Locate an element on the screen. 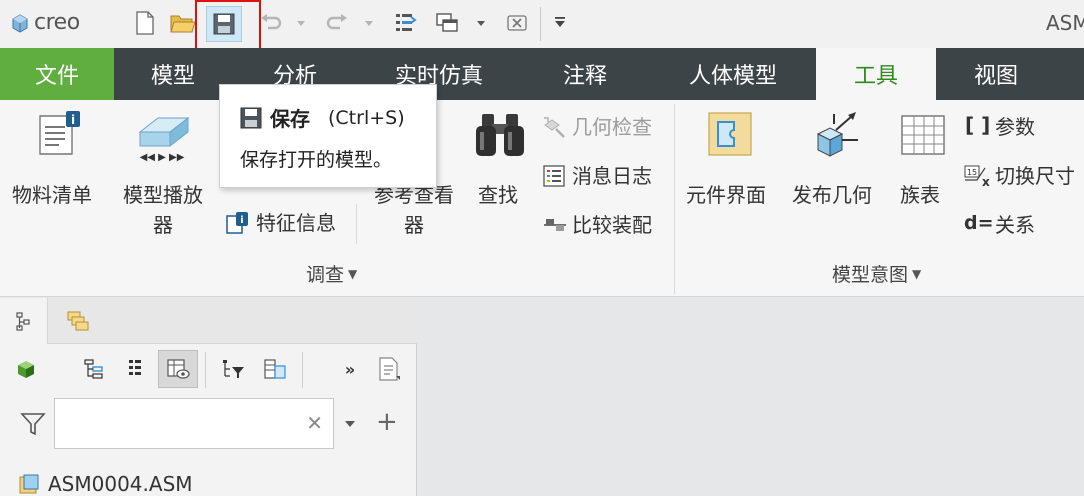 This screenshot has width=1084, height=496. document-list-icon is located at coordinates (389, 369).